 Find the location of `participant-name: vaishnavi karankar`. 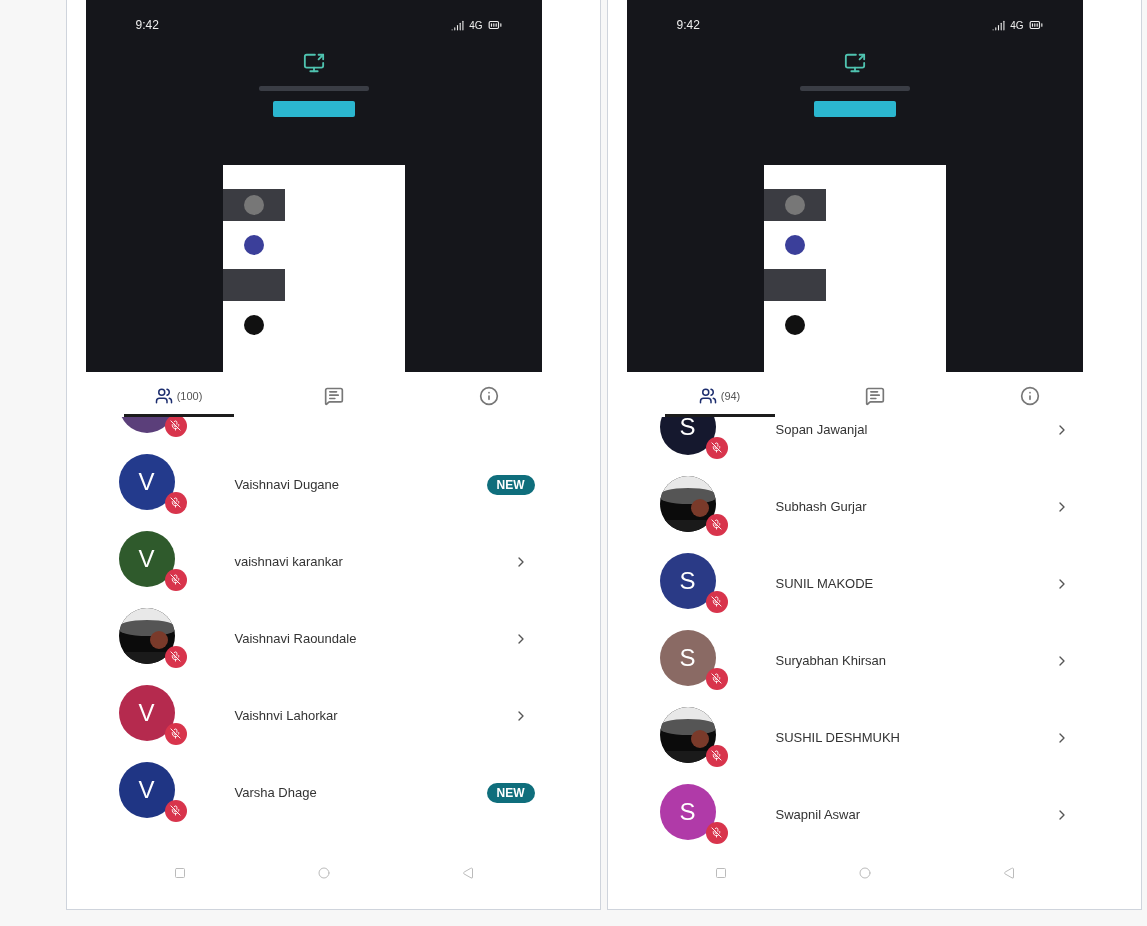

participant-name: vaishnavi karankar is located at coordinates (289, 561).